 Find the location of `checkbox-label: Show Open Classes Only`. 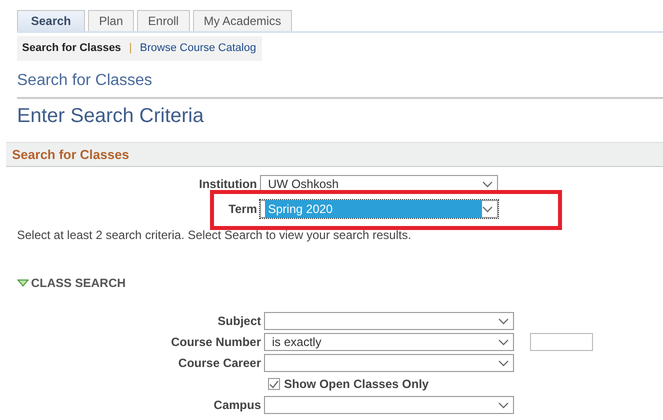

checkbox-label: Show Open Classes Only is located at coordinates (356, 384).